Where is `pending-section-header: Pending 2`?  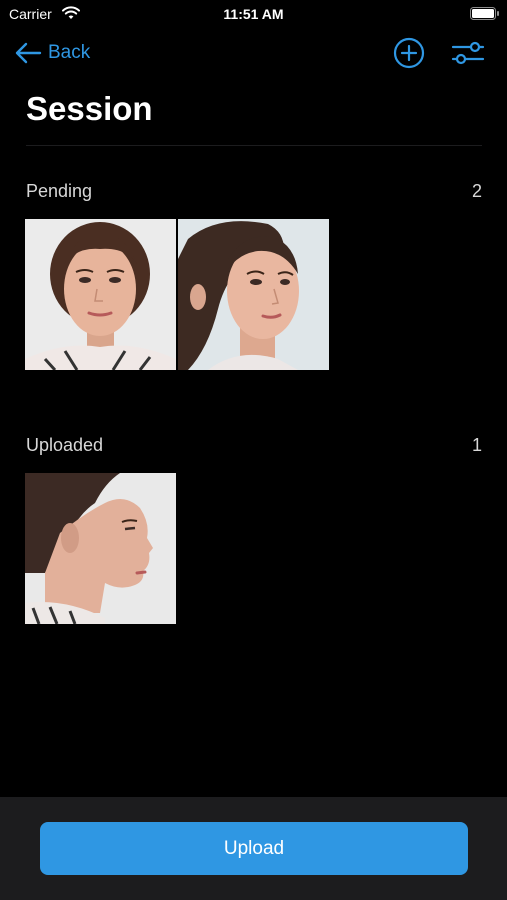 pending-section-header: Pending 2 is located at coordinates (254, 191).